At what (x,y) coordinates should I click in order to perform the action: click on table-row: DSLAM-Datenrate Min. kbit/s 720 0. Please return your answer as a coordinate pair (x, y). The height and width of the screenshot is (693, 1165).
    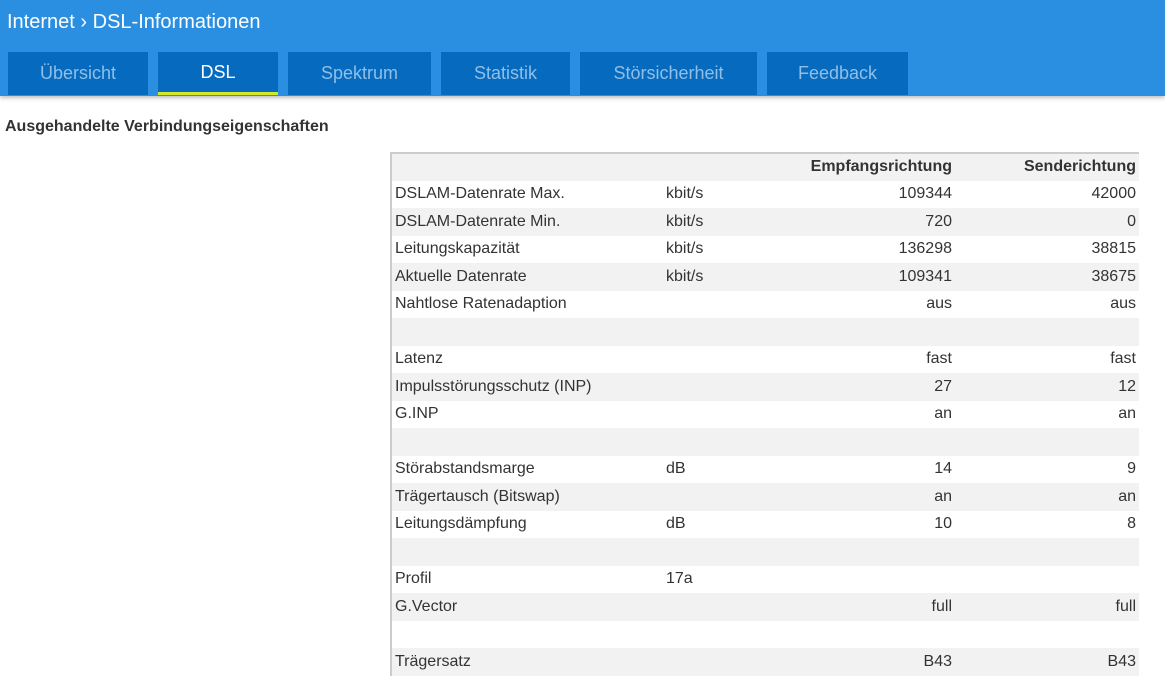
    Looking at the image, I should click on (765, 222).